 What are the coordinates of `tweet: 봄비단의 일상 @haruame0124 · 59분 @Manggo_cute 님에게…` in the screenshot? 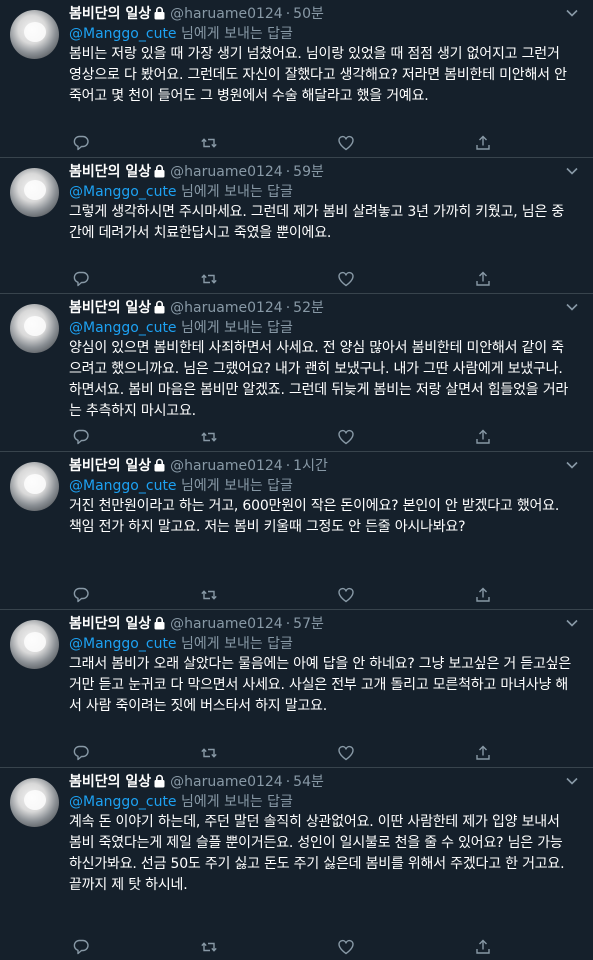 It's located at (296, 226).